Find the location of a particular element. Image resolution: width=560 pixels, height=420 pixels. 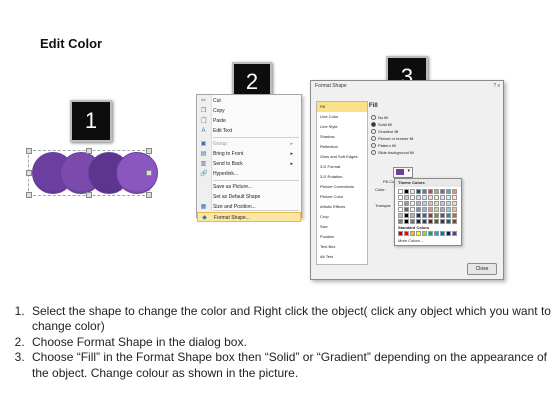

format-category-item: Position is located at coordinates (342, 237).